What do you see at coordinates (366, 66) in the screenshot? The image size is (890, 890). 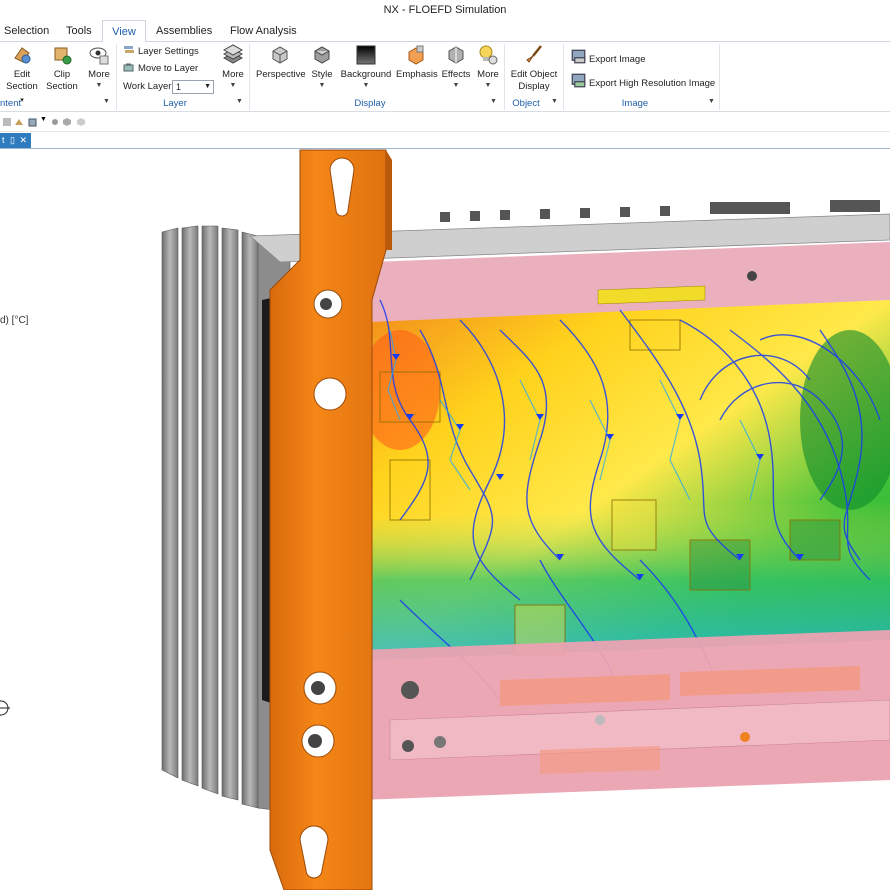 I see `background-button: Background ▼` at bounding box center [366, 66].